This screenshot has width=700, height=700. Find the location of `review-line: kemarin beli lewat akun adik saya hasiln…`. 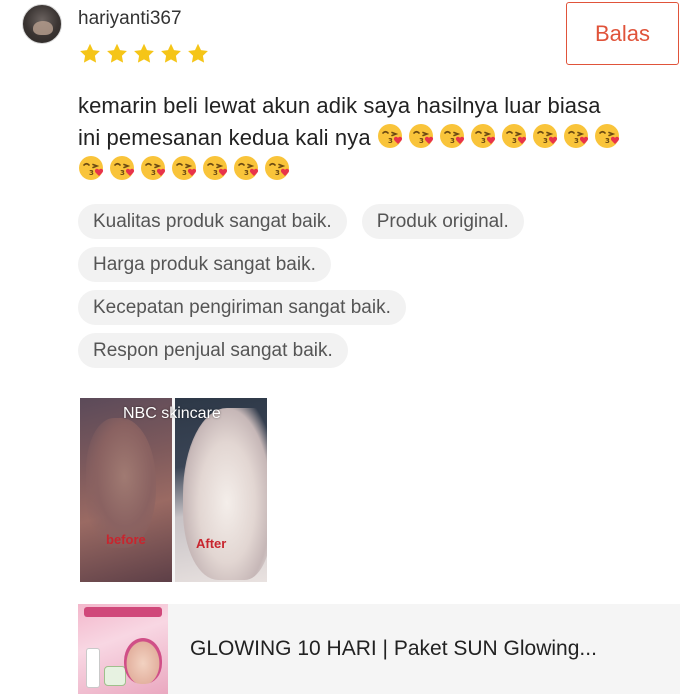

review-line: kemarin beli lewat akun adik saya hasiln… is located at coordinates (339, 105).